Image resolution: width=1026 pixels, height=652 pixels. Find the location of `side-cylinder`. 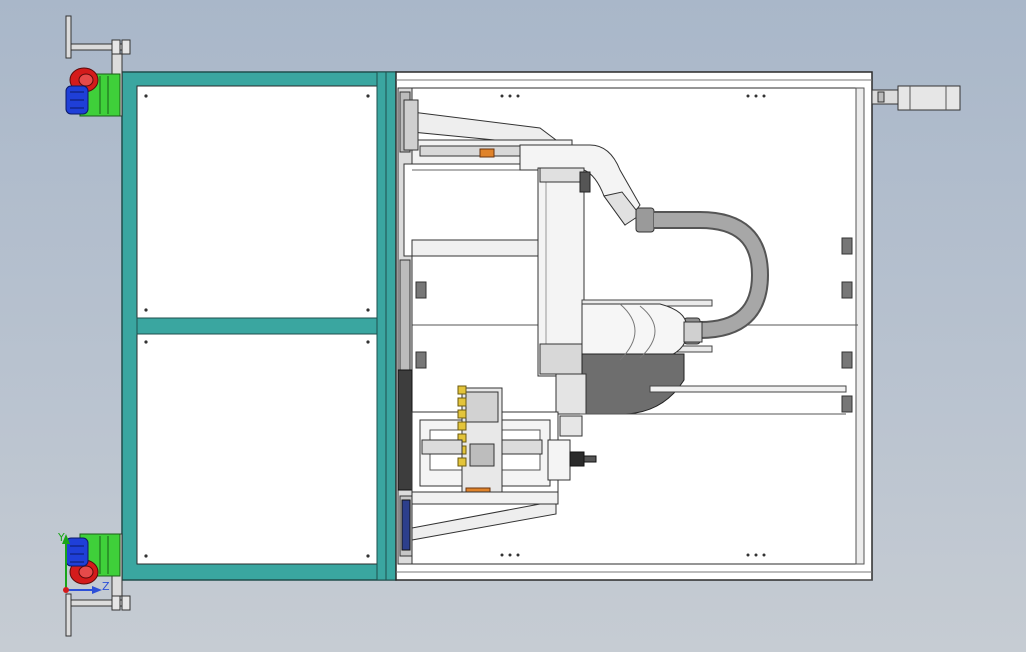

side-cylinder is located at coordinates (916, 98).